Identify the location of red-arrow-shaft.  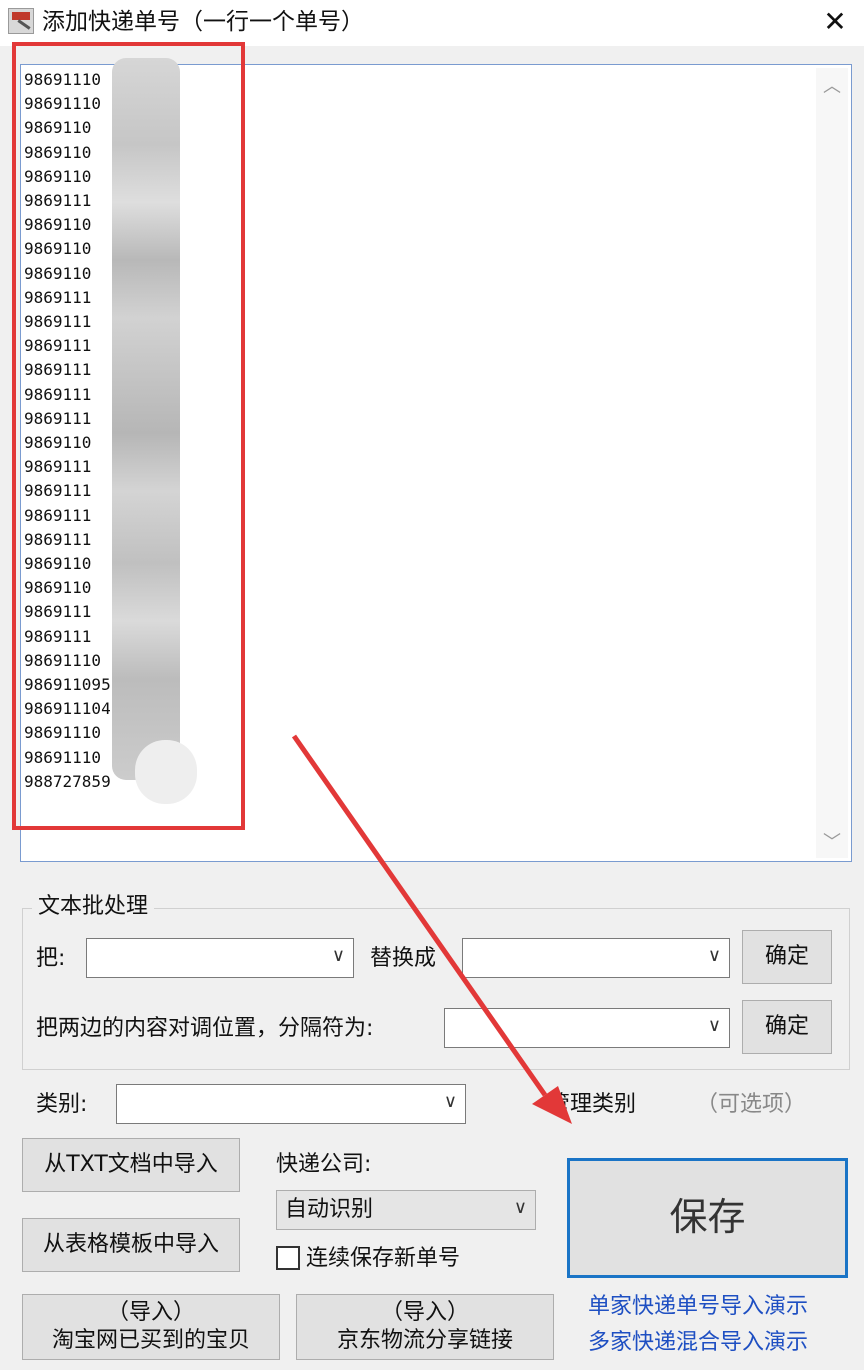
(419, 915).